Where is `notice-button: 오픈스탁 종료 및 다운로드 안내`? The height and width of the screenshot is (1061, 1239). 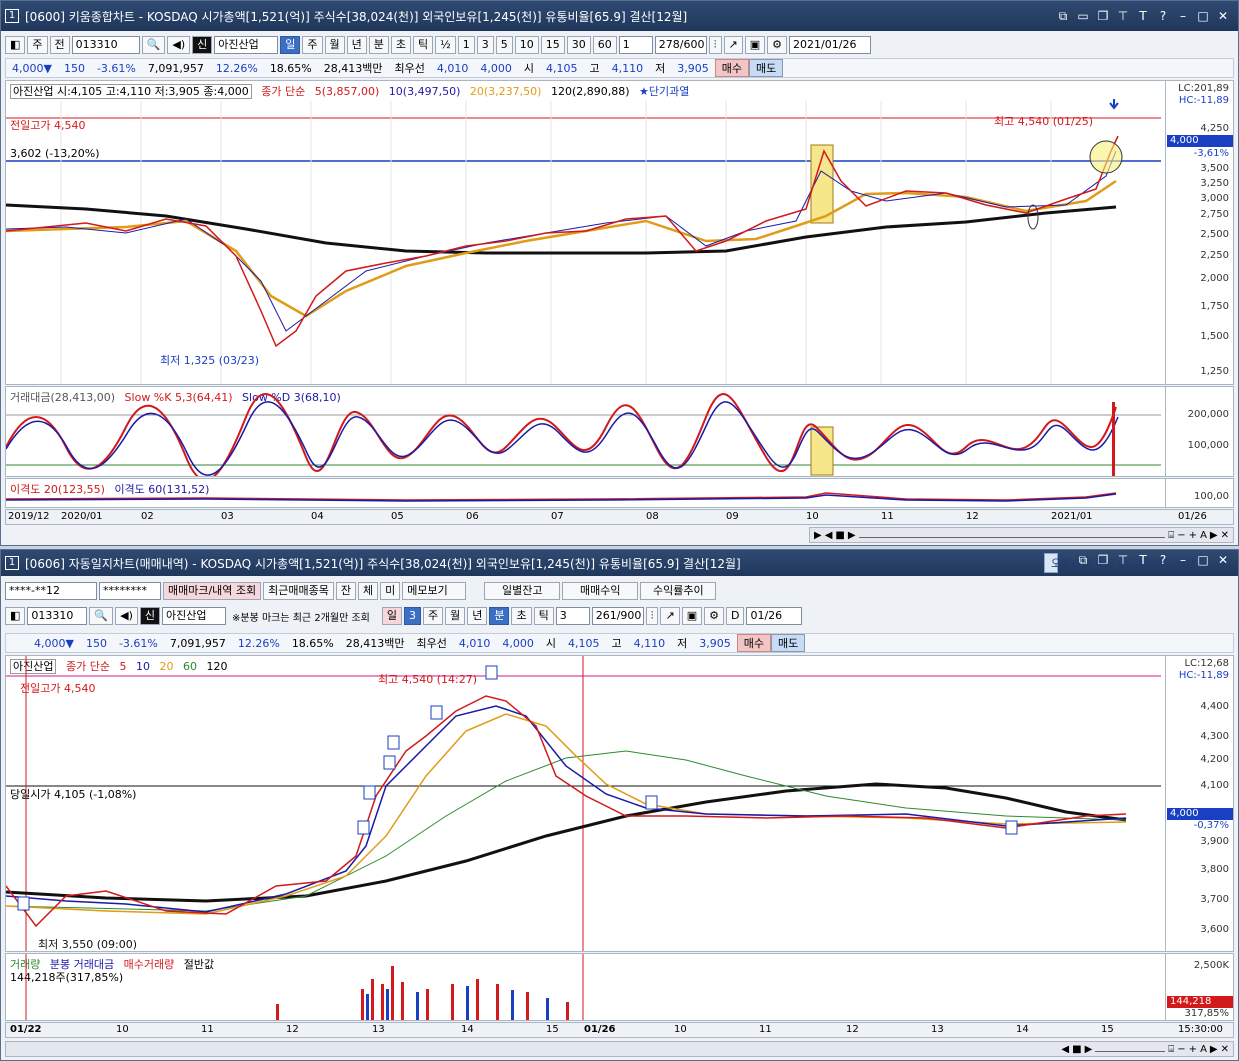
notice-button: 오픈스탁 종료 및 다운로드 안내 is located at coordinates (1120, 563).